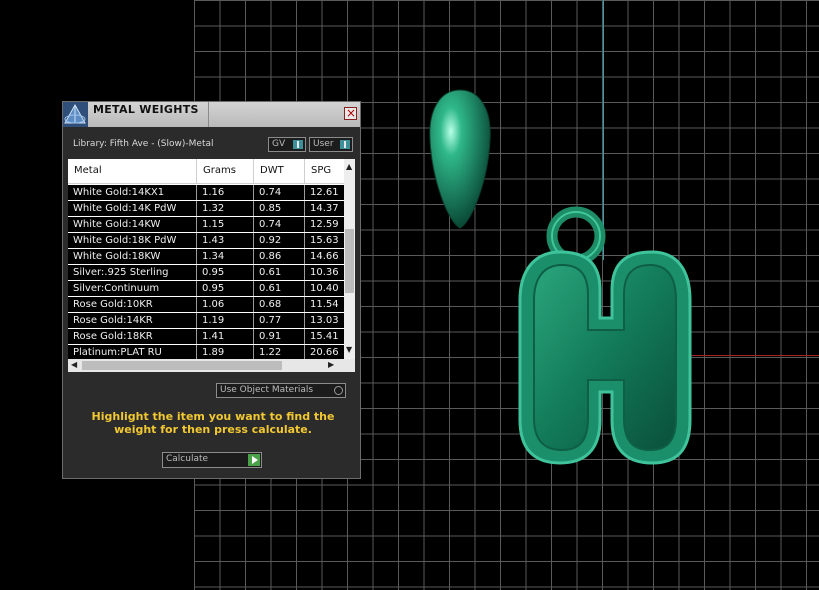  What do you see at coordinates (182, 365) in the screenshot?
I see `horizontal-scroll-thumb` at bounding box center [182, 365].